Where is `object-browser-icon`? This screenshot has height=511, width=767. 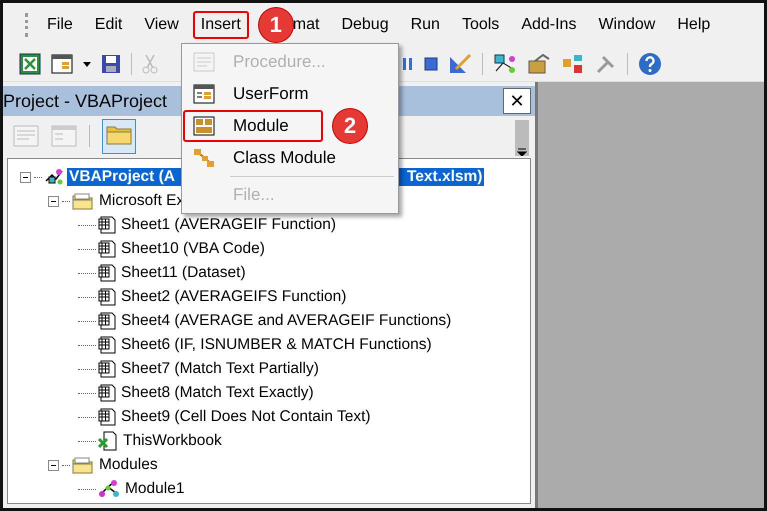
object-browser-icon is located at coordinates (573, 64).